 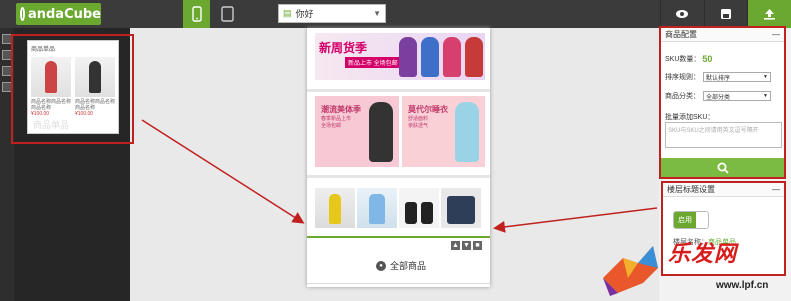 I want to click on config-header: 商品配置 —, so click(x=722, y=35).